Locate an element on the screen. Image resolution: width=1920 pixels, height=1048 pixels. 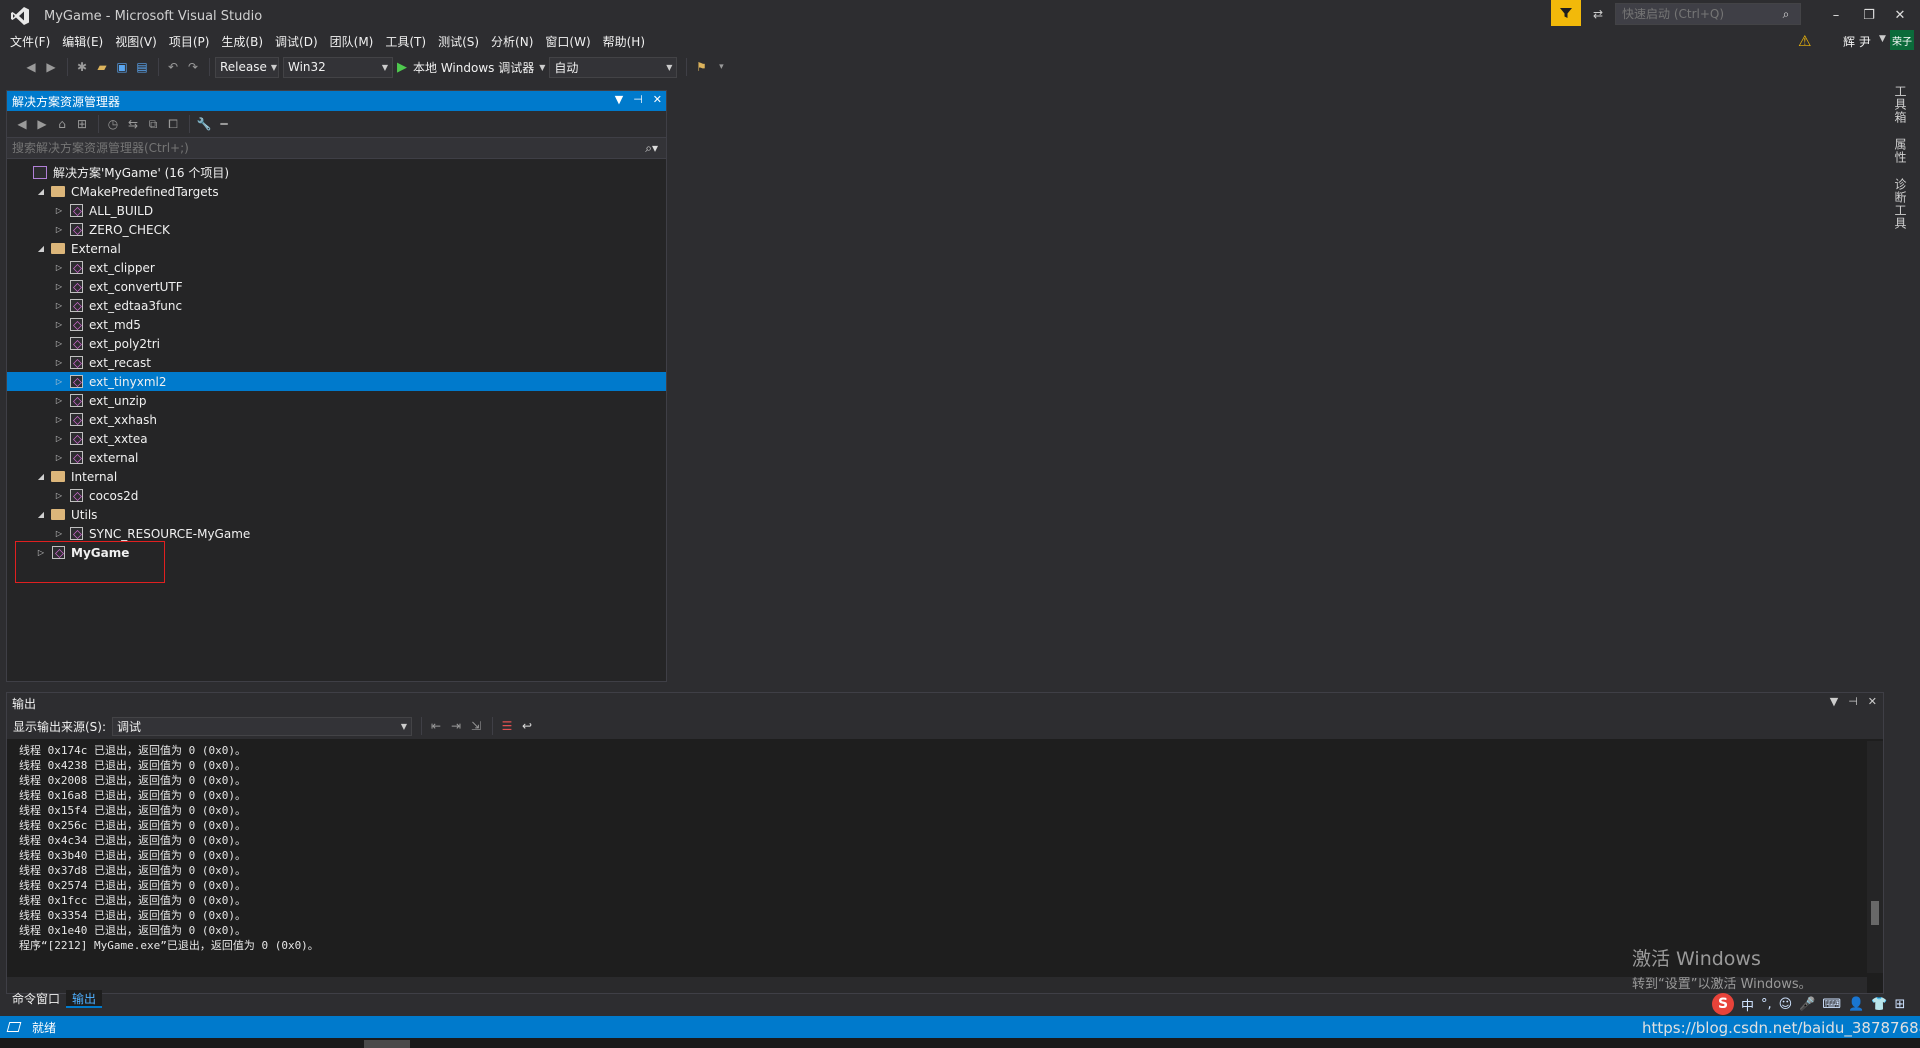
ime-item: 中 is located at coordinates (1747, 1004).